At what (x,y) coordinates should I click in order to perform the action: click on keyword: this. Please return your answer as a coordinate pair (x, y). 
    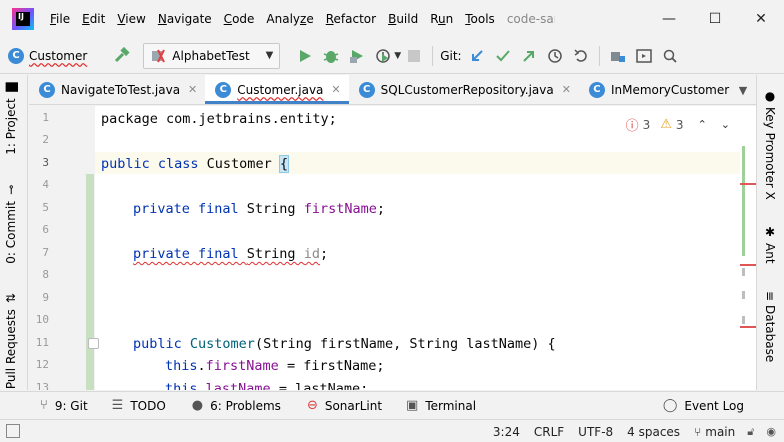
    Looking at the image, I should click on (181, 366).